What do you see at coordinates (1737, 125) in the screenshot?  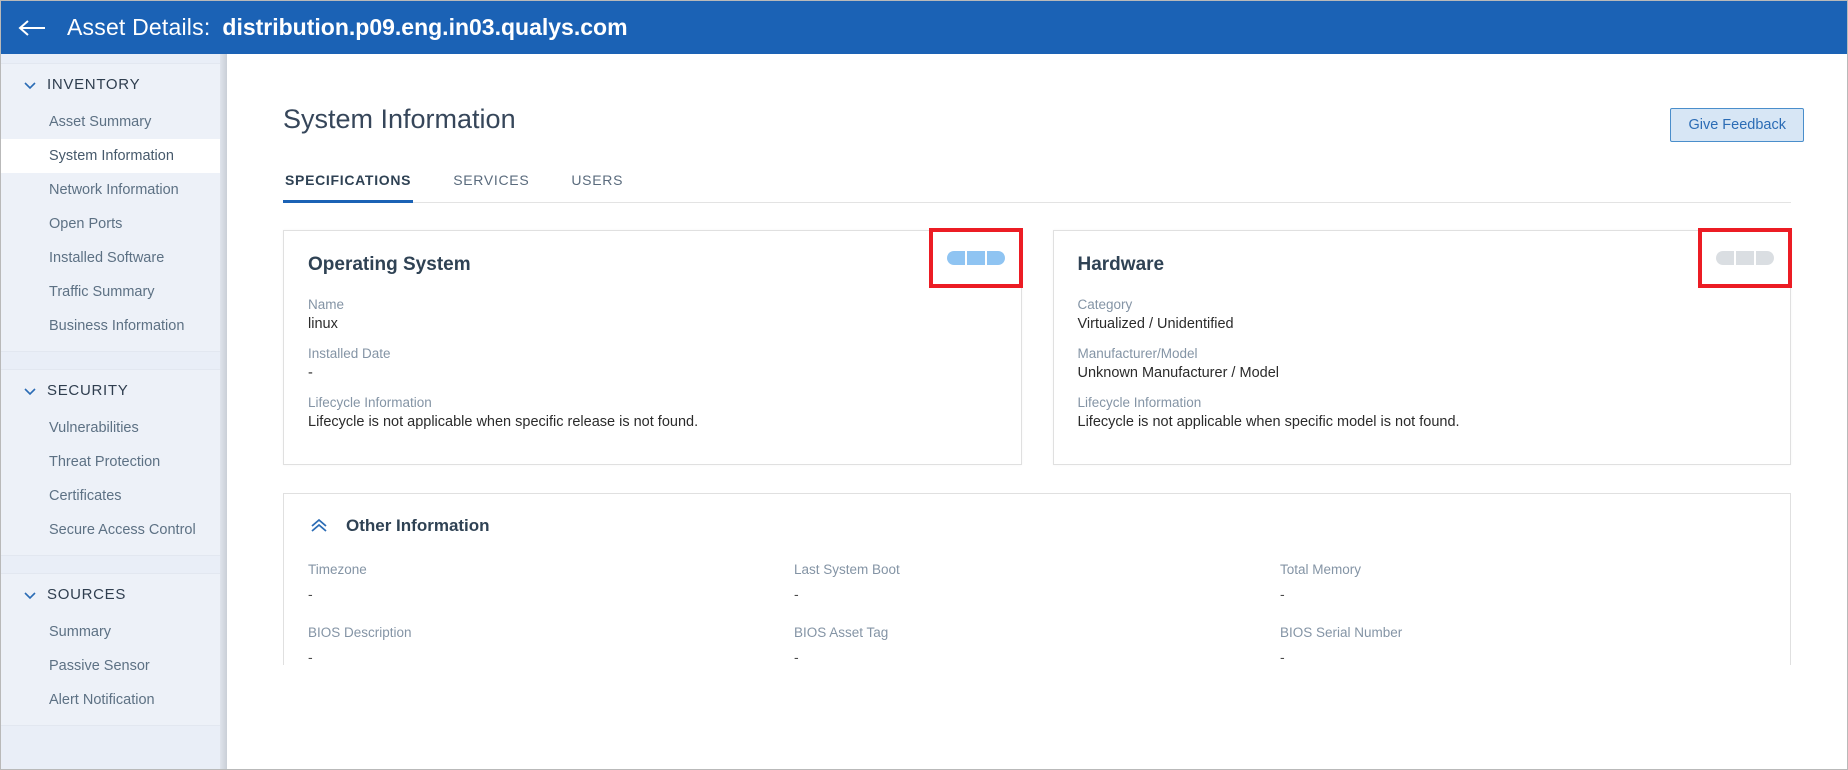 I see `give-feedback-button: Give Feedback` at bounding box center [1737, 125].